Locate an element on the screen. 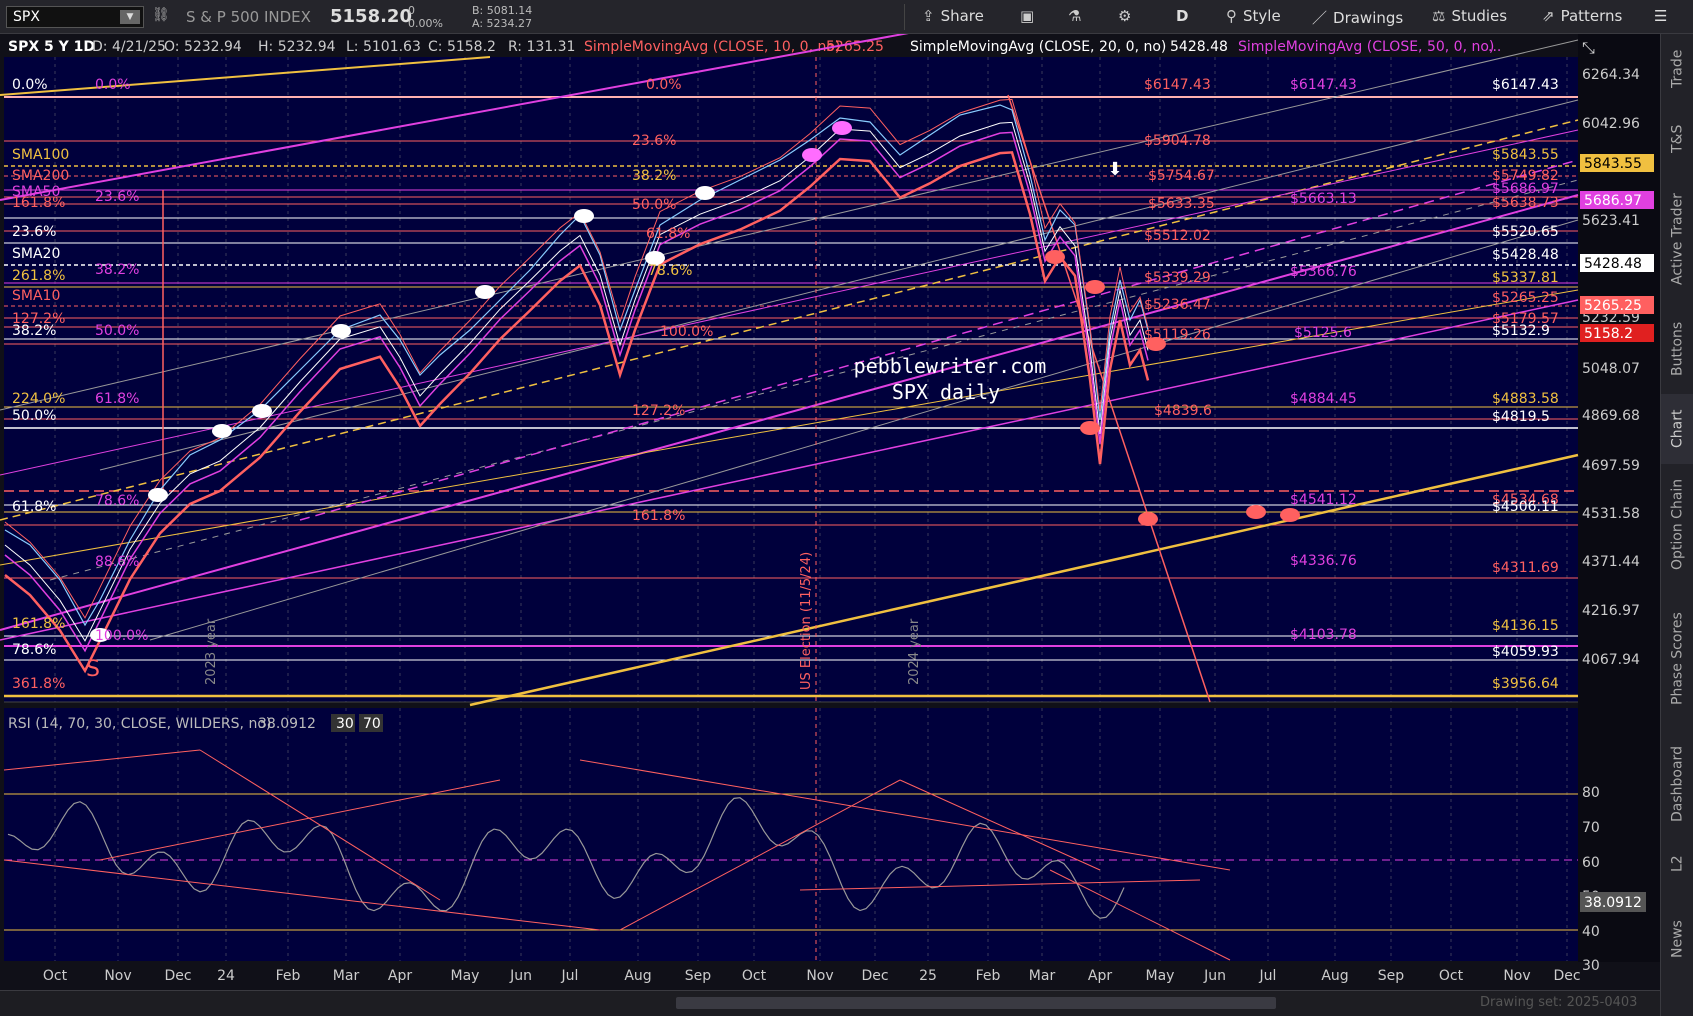 Image resolution: width=1693 pixels, height=1016 pixels. down-arrow-icon: ⬇ is located at coordinates (1114, 169).